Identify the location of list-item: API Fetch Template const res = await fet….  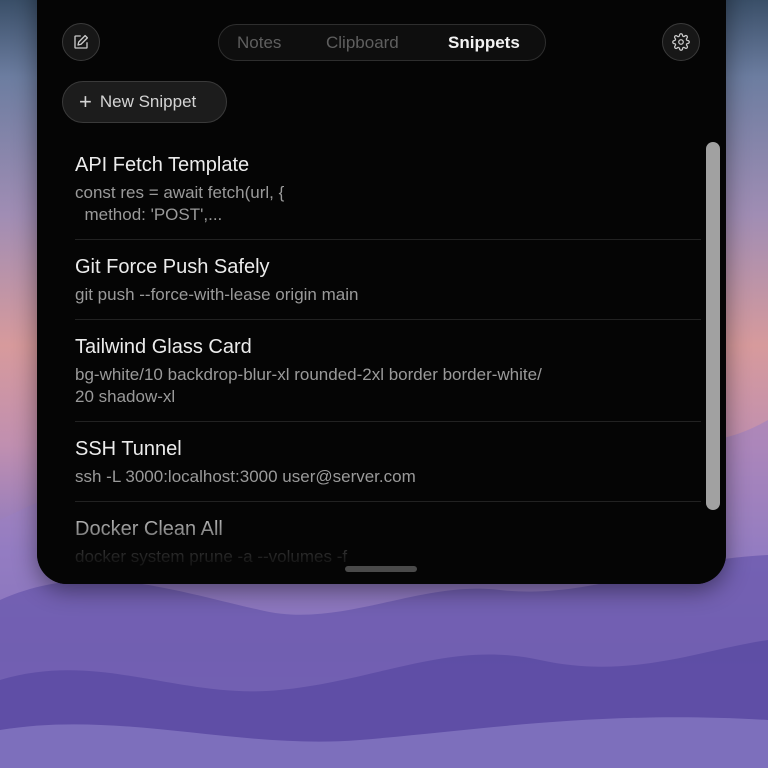
(388, 189).